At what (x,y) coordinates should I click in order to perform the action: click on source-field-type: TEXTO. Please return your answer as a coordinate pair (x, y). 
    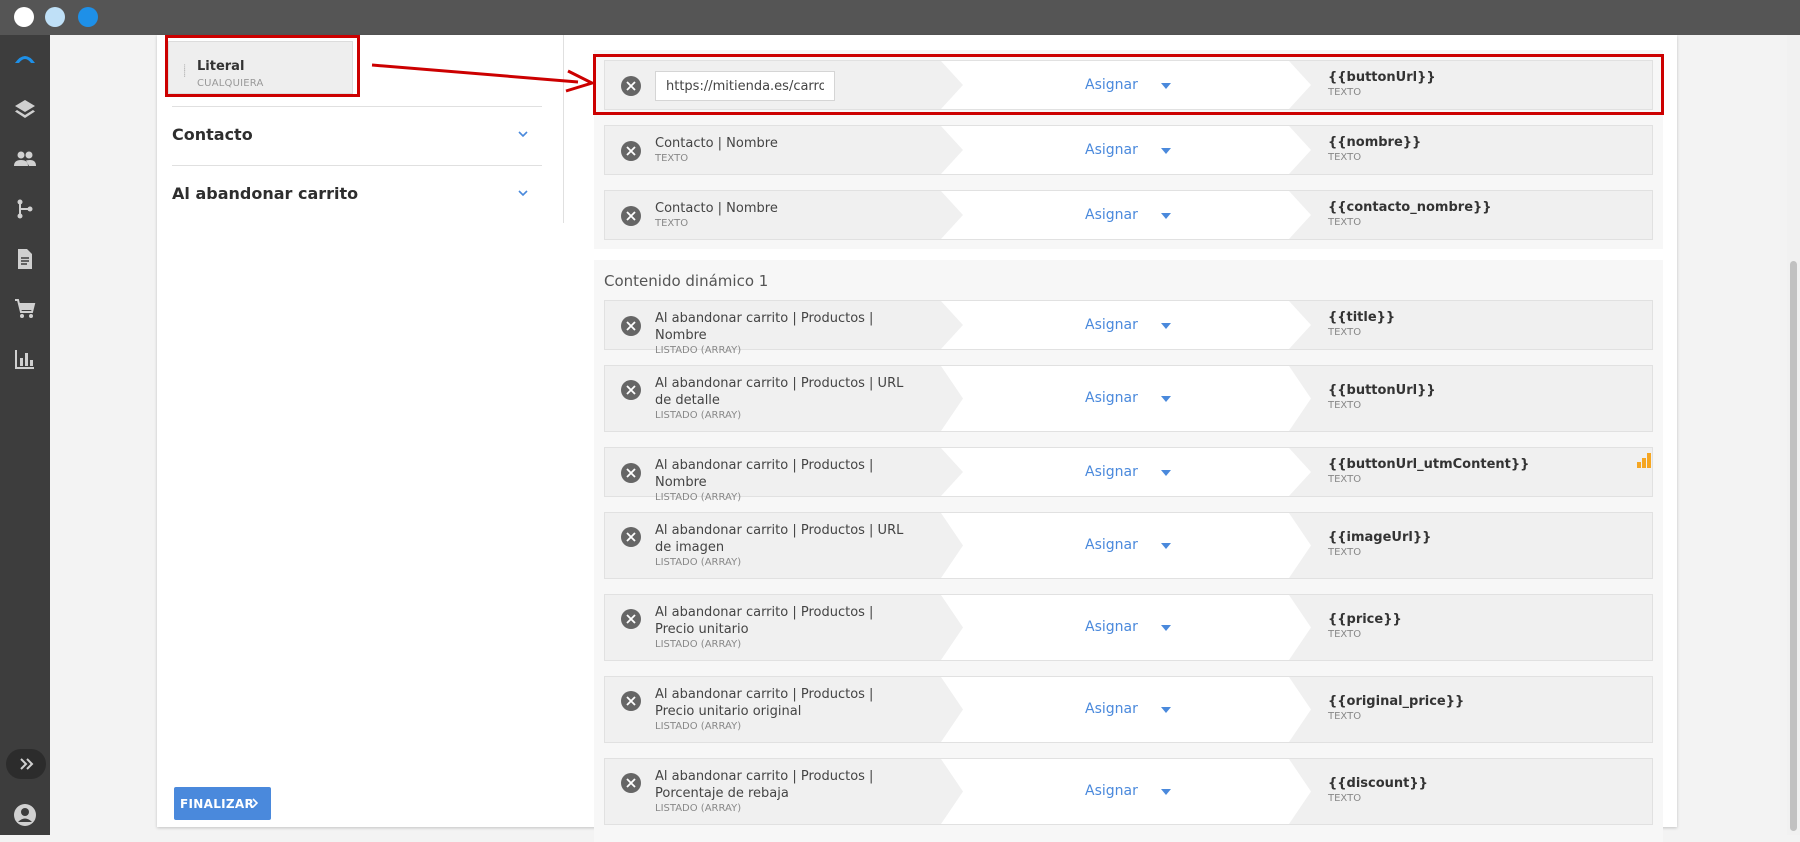
    Looking at the image, I should click on (672, 223).